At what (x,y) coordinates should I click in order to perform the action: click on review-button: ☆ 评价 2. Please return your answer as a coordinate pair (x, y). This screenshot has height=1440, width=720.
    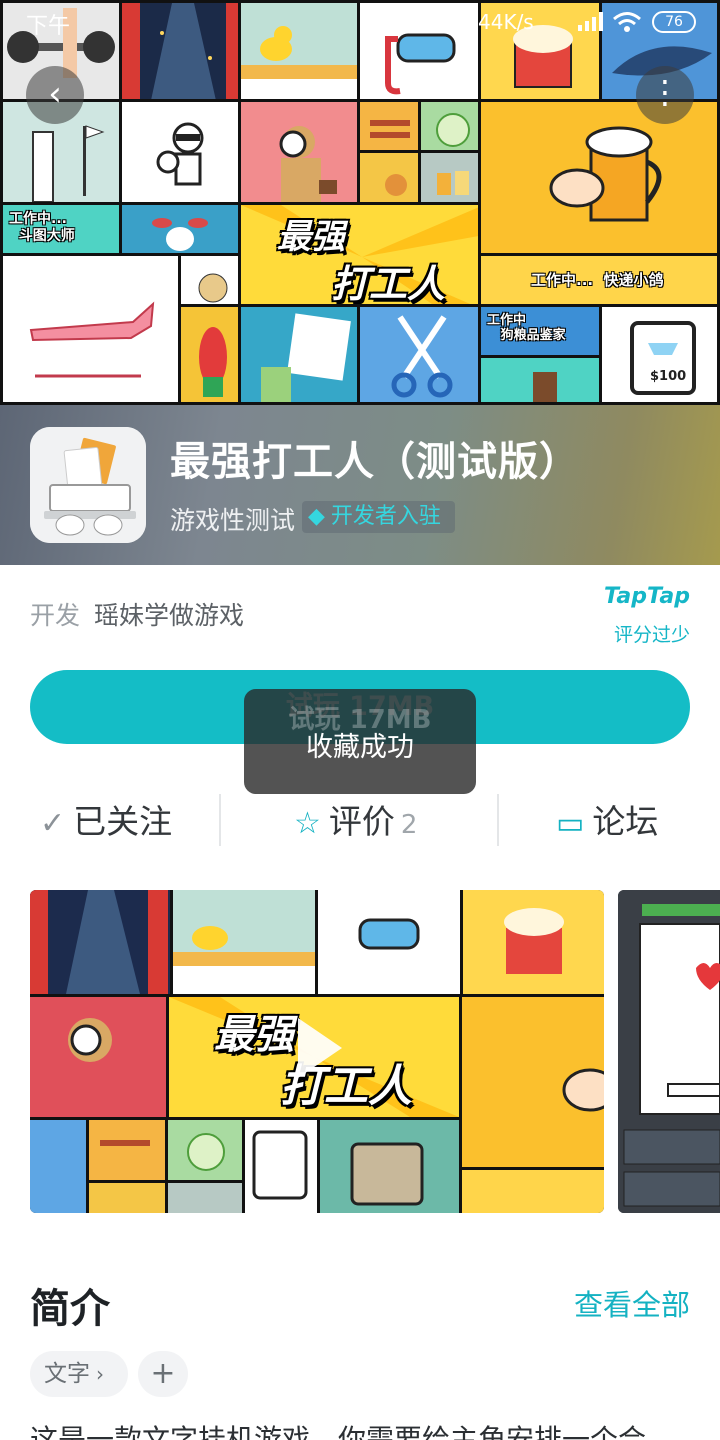
    Looking at the image, I should click on (355, 822).